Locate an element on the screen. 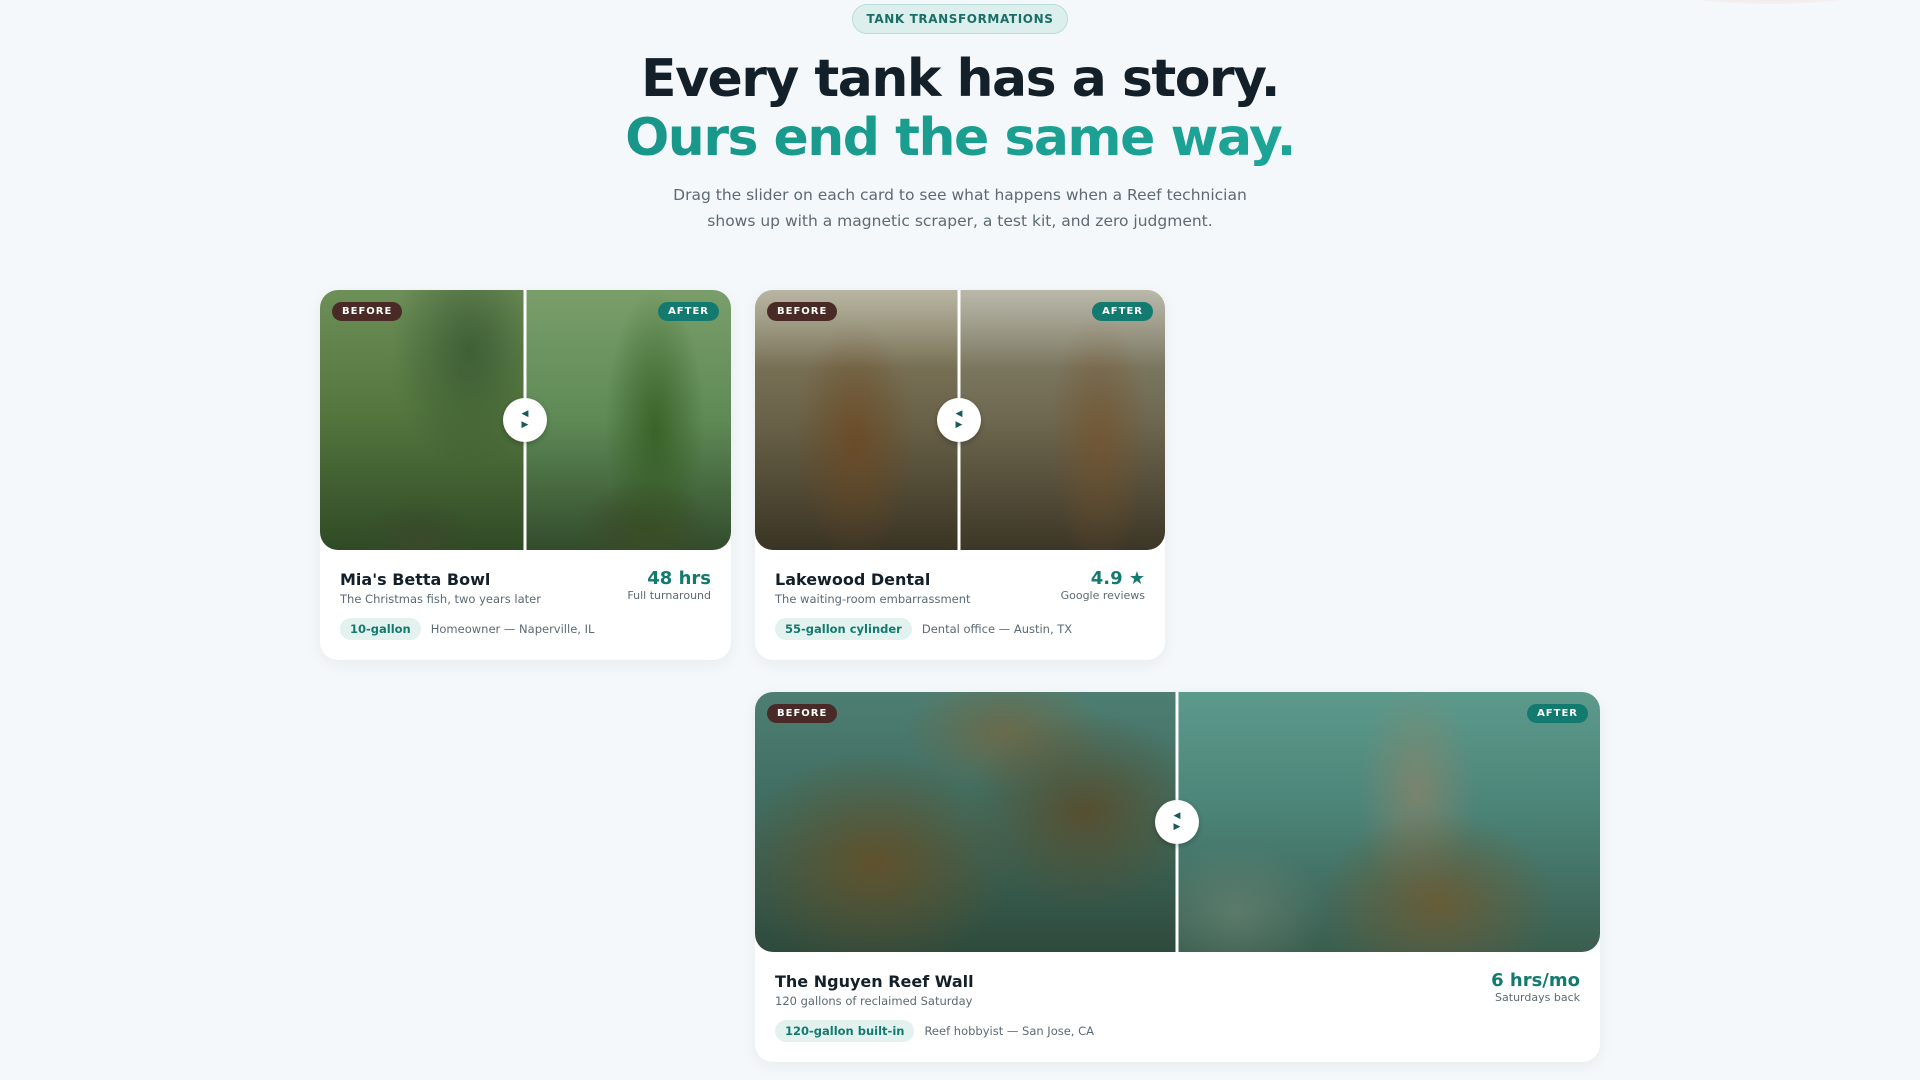 This screenshot has height=1080, width=1920. card-title: Lakewood Dental is located at coordinates (853, 579).